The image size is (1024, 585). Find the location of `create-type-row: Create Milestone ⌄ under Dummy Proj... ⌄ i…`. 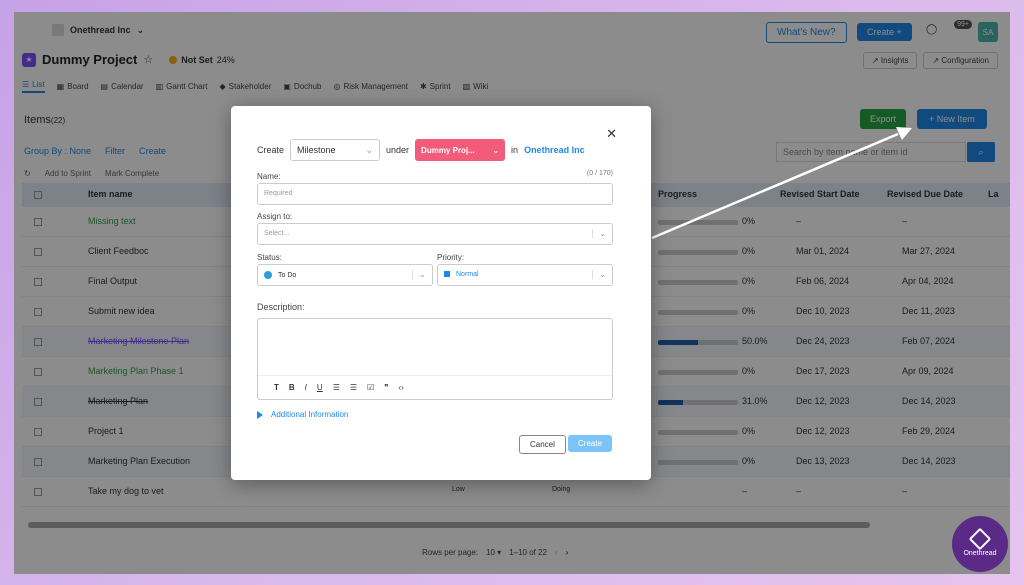

create-type-row: Create Milestone ⌄ under Dummy Proj... ⌄ i… is located at coordinates (421, 150).